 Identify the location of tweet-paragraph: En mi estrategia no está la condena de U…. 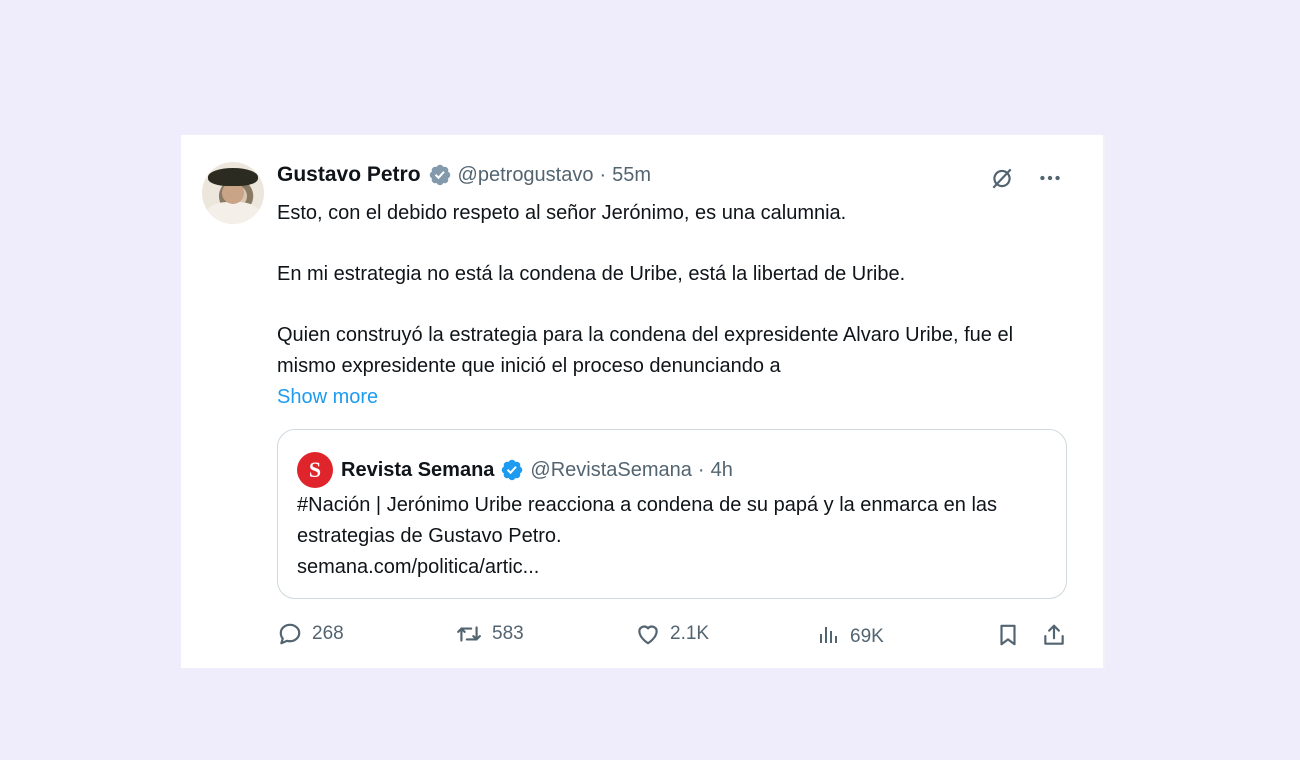
(591, 274).